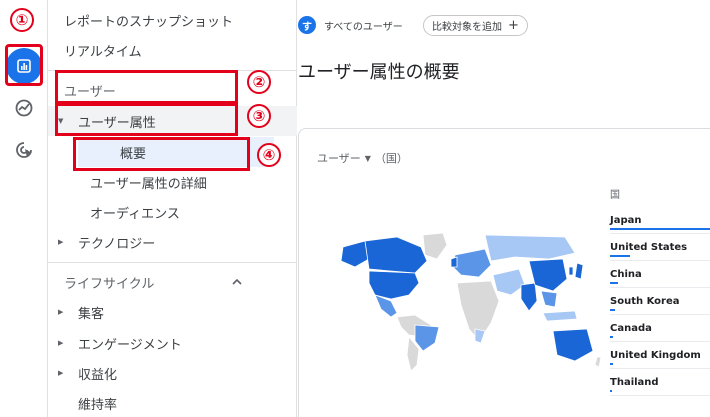 The width and height of the screenshot is (710, 417). I want to click on country-name: United Kingdom, so click(655, 355).